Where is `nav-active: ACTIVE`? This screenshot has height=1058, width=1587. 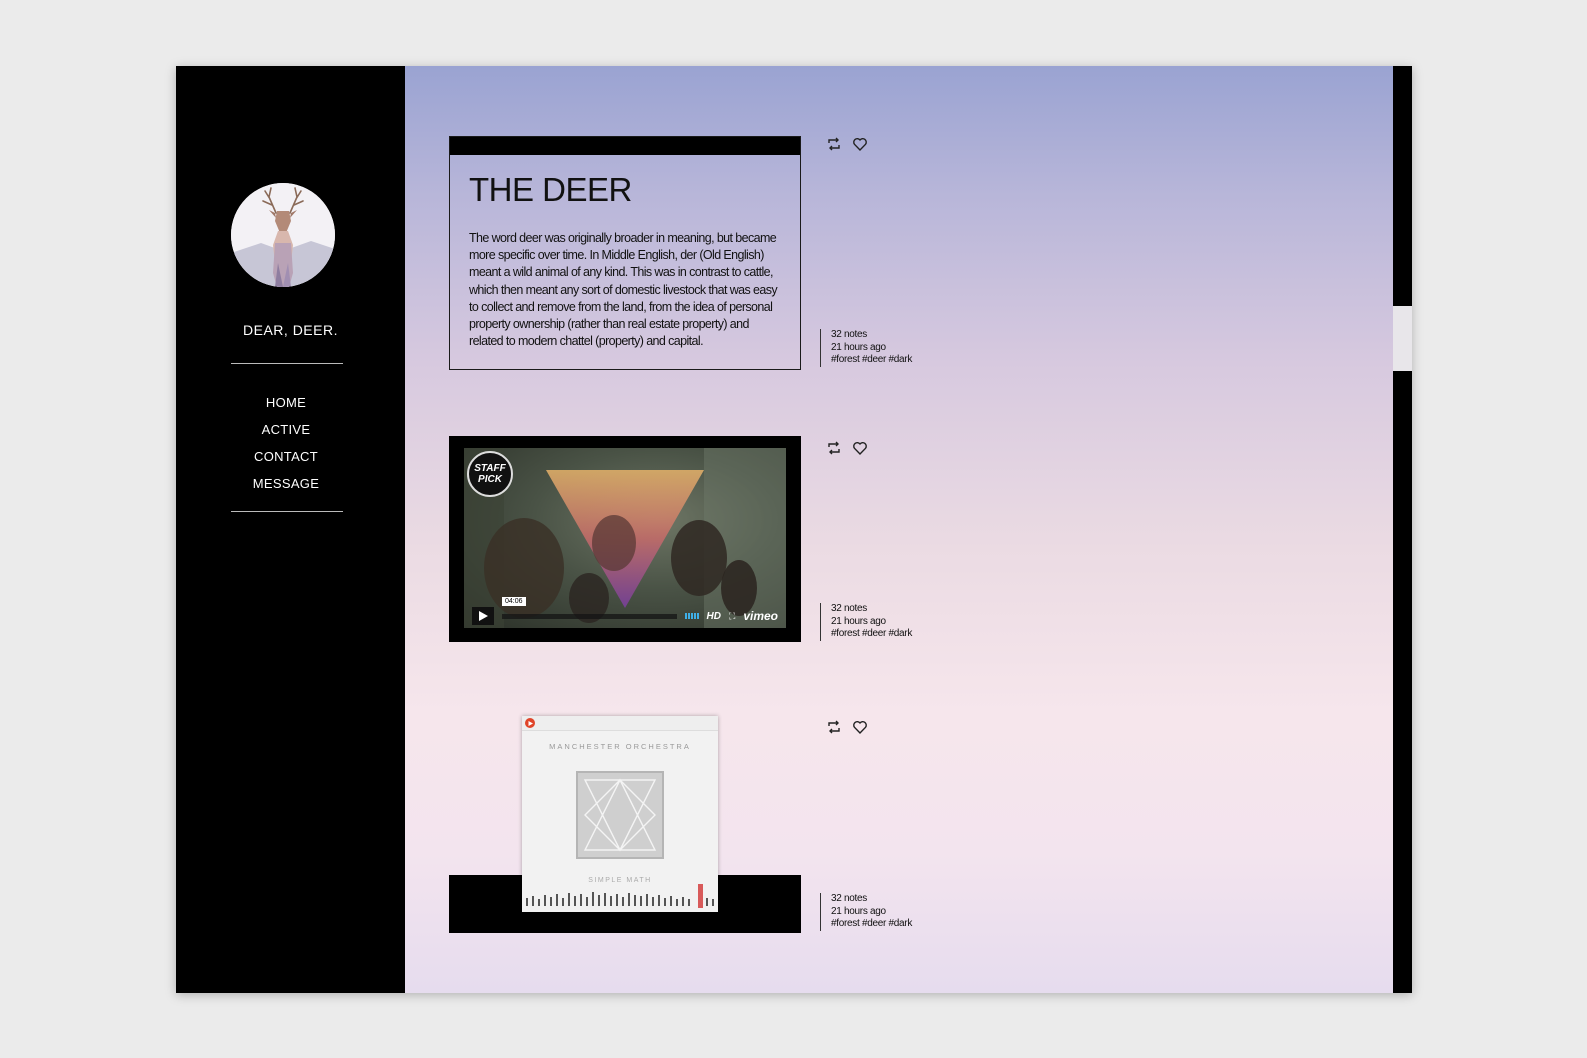
nav-active: ACTIVE is located at coordinates (286, 429).